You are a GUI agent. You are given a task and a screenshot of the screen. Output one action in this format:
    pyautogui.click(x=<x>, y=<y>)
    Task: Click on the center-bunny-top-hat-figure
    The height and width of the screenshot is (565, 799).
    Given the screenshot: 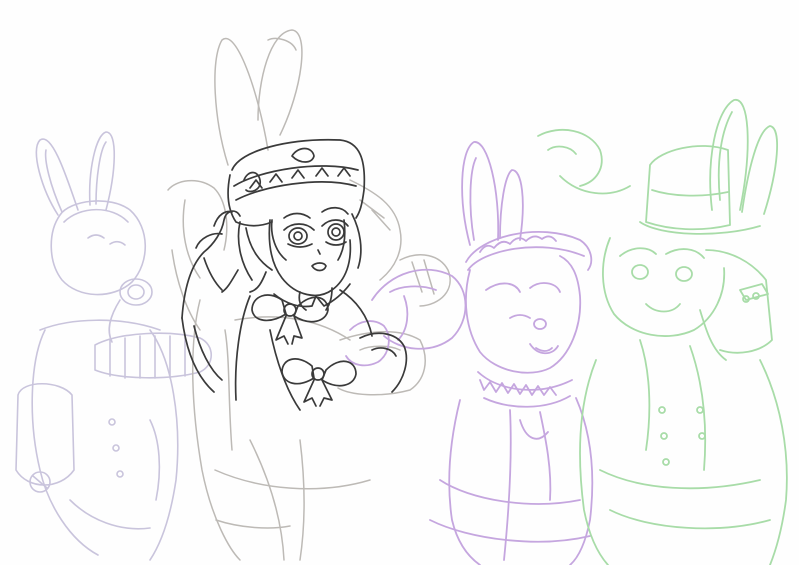 What is the action you would take?
    pyautogui.click(x=294, y=274)
    